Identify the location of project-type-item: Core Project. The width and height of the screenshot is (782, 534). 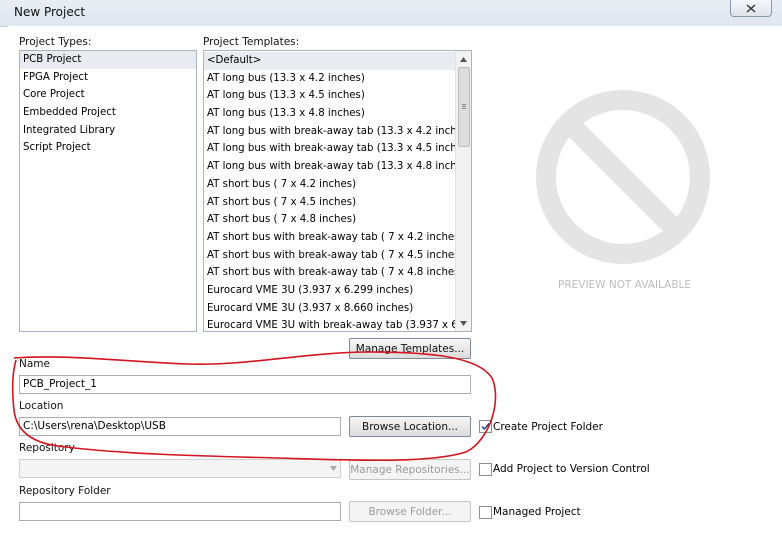
(108, 95).